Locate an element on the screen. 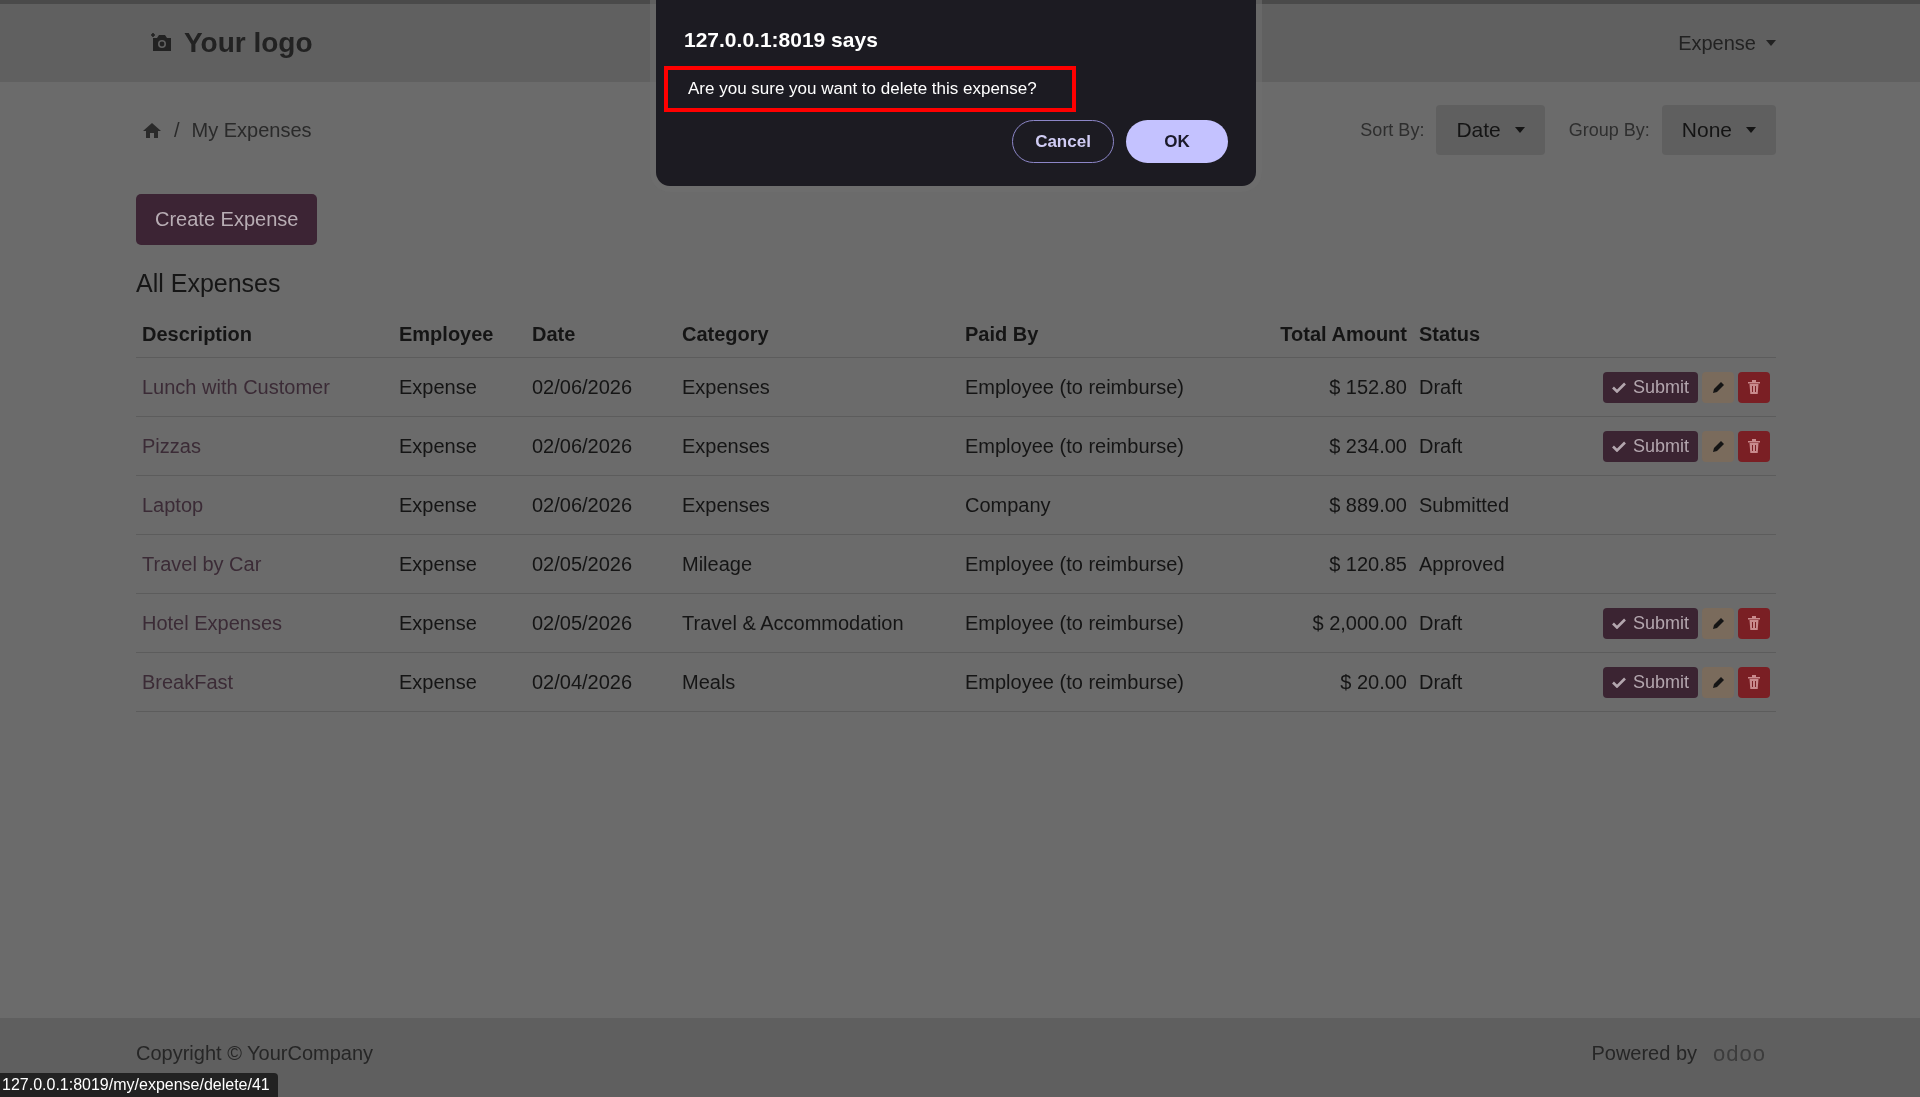 The width and height of the screenshot is (1920, 1097). table-cell-text: Travel & Accommodation is located at coordinates (793, 623).